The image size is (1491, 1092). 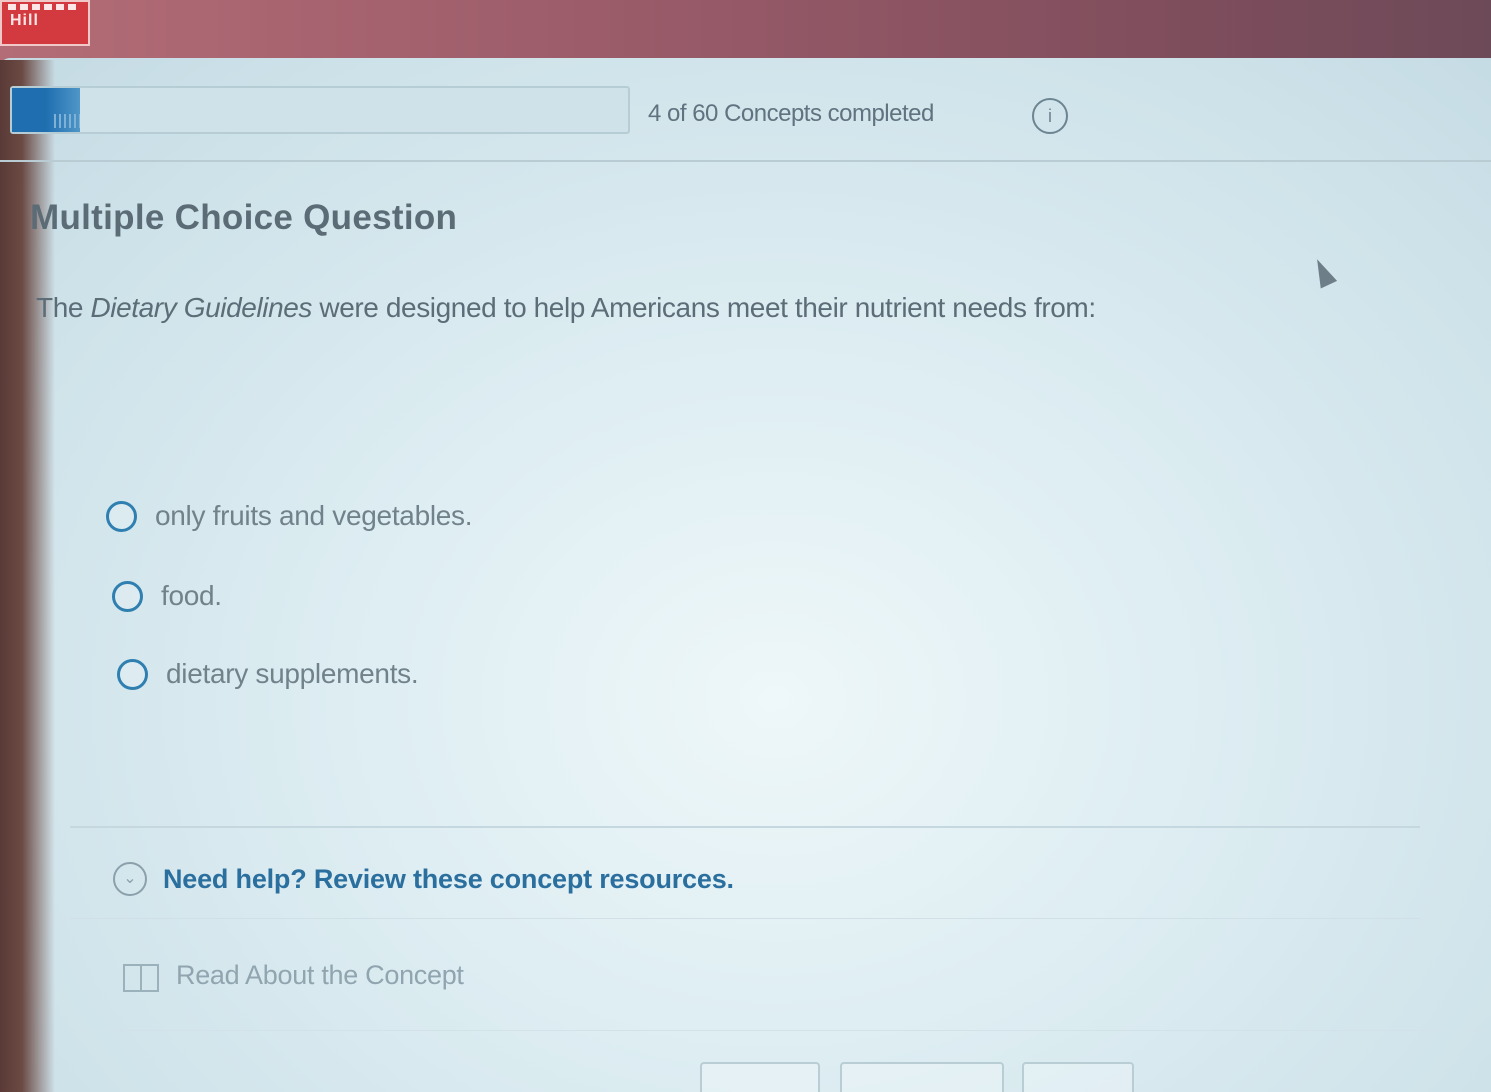 What do you see at coordinates (191, 595) in the screenshot?
I see `answer-option-label: food.` at bounding box center [191, 595].